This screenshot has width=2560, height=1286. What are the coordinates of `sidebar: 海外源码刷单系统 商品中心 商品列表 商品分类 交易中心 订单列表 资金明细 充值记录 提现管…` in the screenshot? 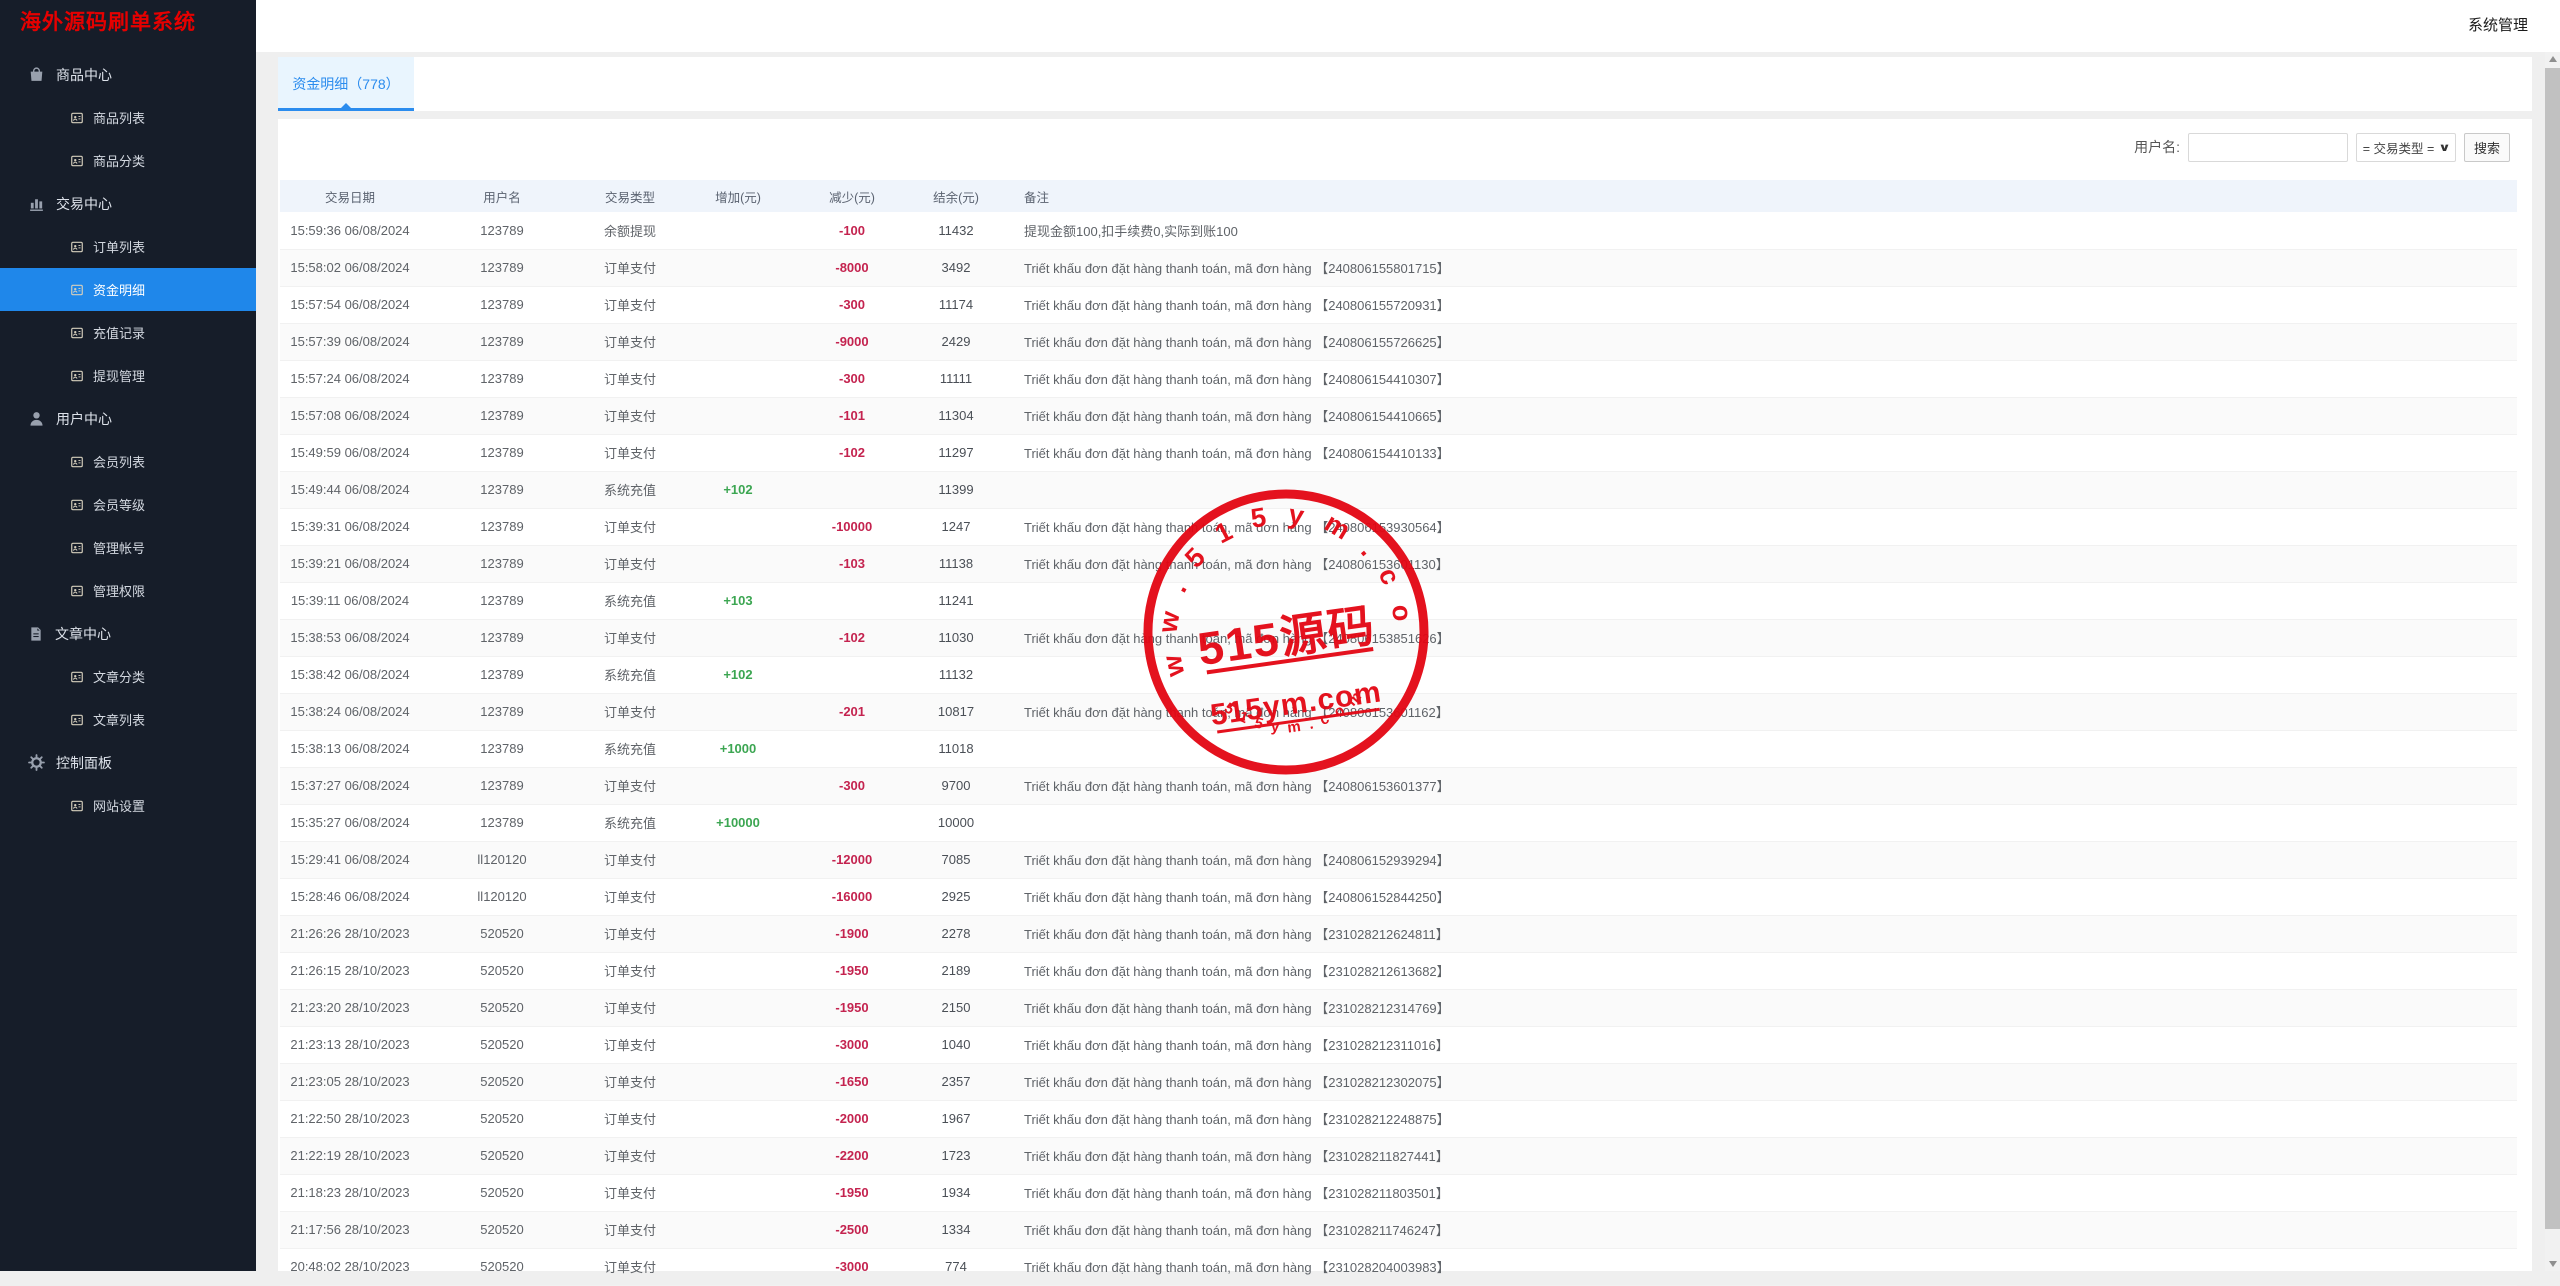 It's located at (128, 635).